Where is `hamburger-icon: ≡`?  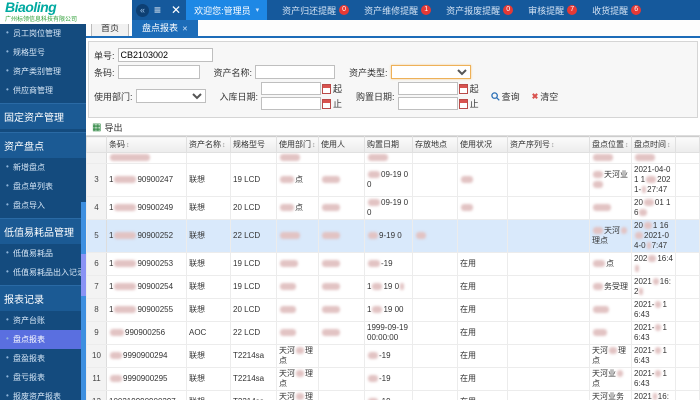
hamburger-icon: ≡ is located at coordinates (157, 10).